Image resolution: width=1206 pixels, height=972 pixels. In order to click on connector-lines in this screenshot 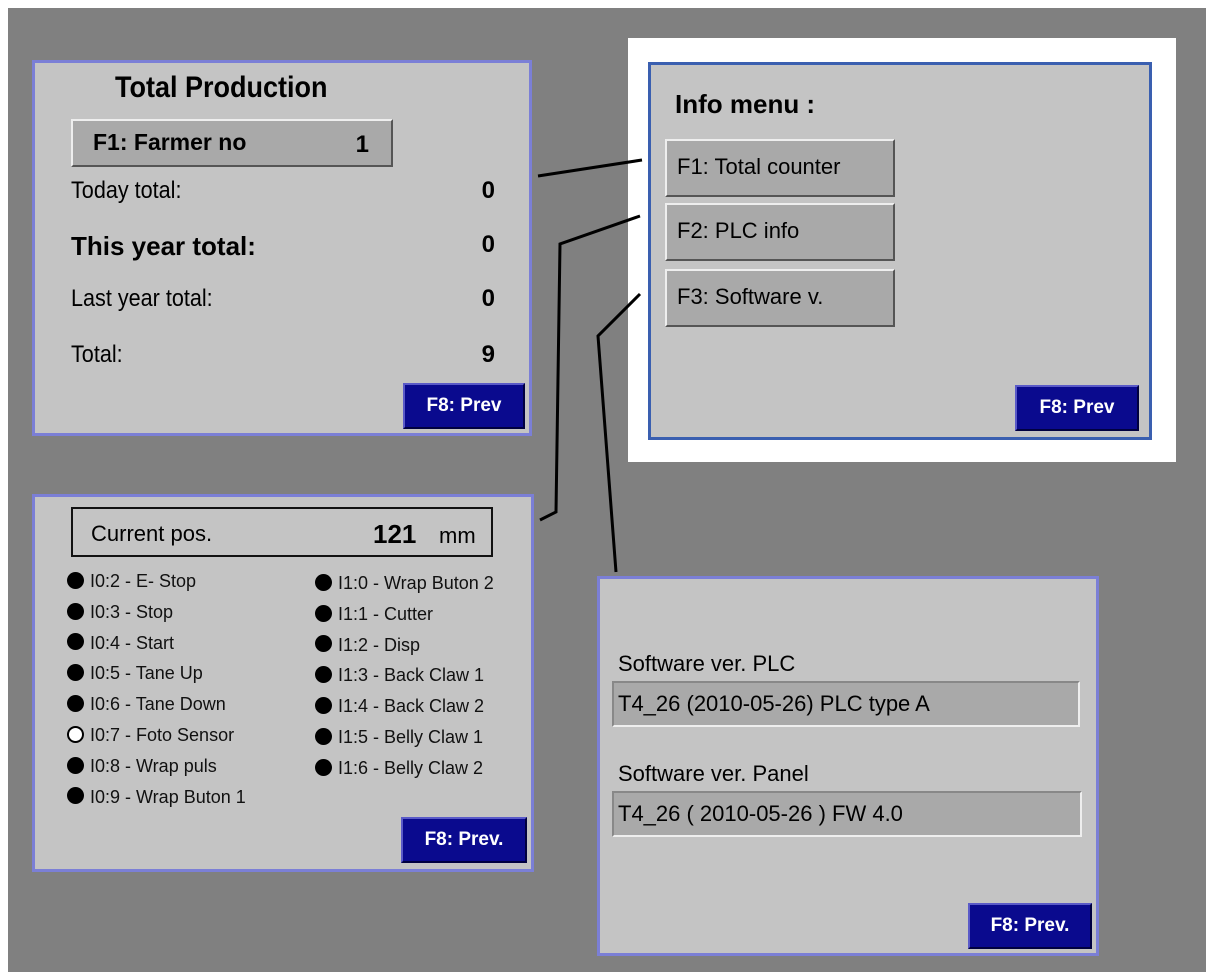, I will do `click(590, 365)`.